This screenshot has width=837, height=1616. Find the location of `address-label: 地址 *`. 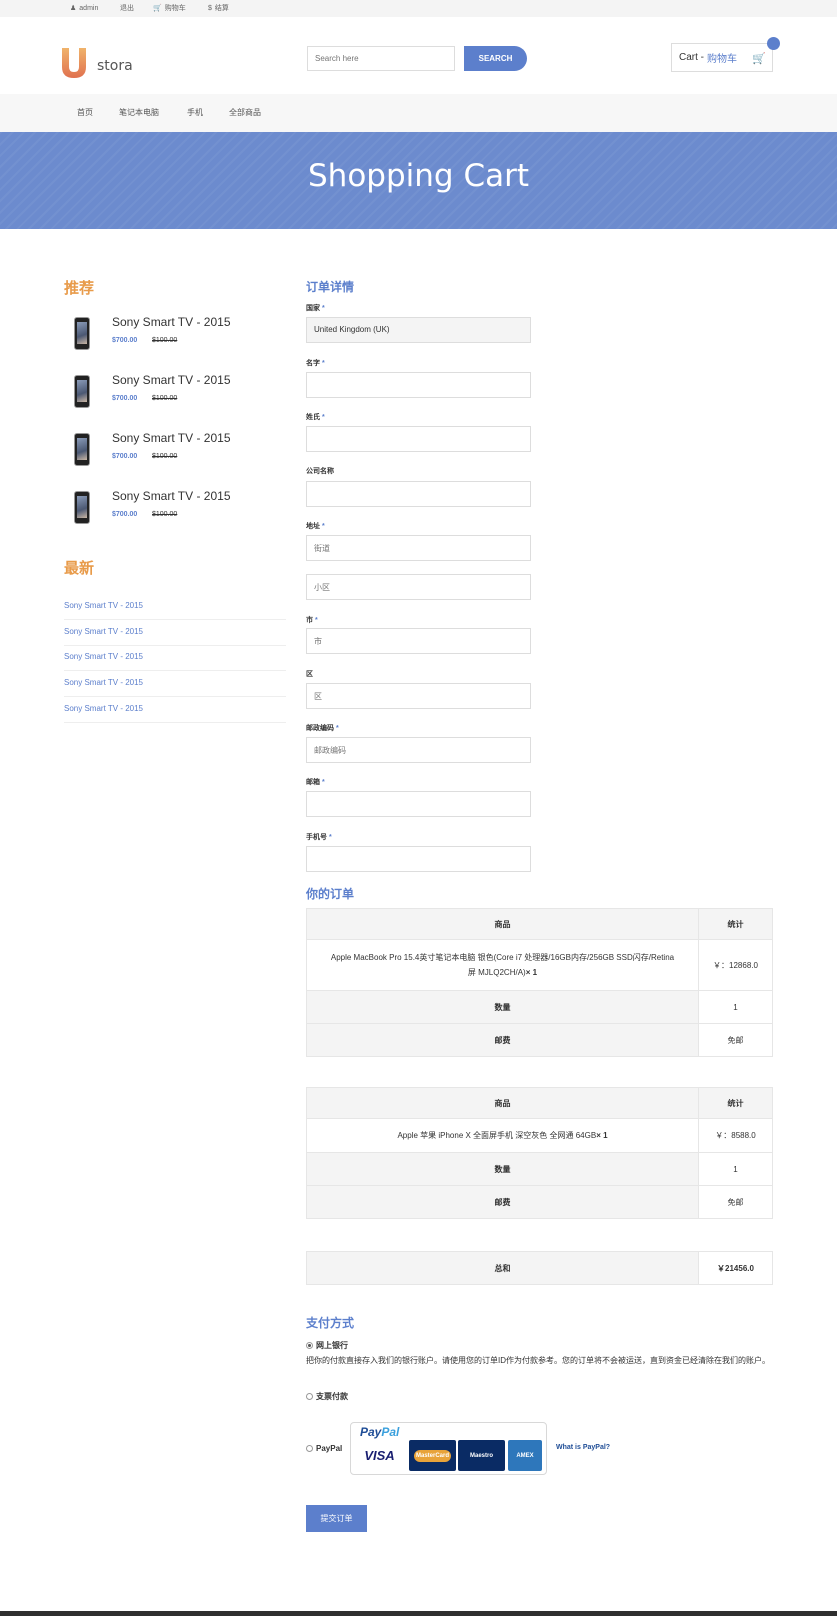

address-label: 地址 * is located at coordinates (315, 526).